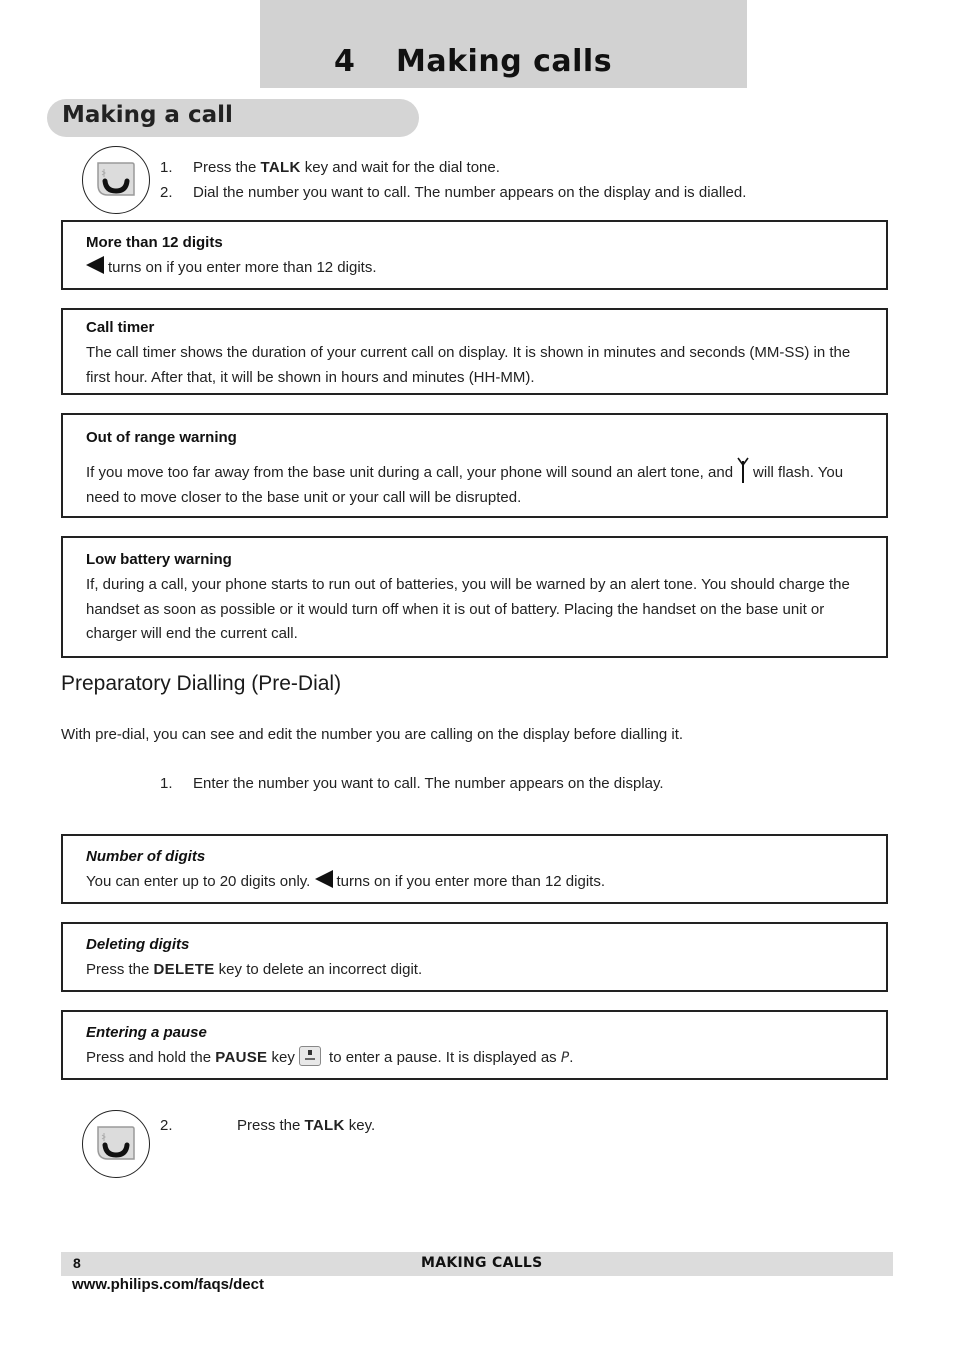 The height and width of the screenshot is (1355, 954). I want to click on note-heading: Call timer, so click(120, 327).